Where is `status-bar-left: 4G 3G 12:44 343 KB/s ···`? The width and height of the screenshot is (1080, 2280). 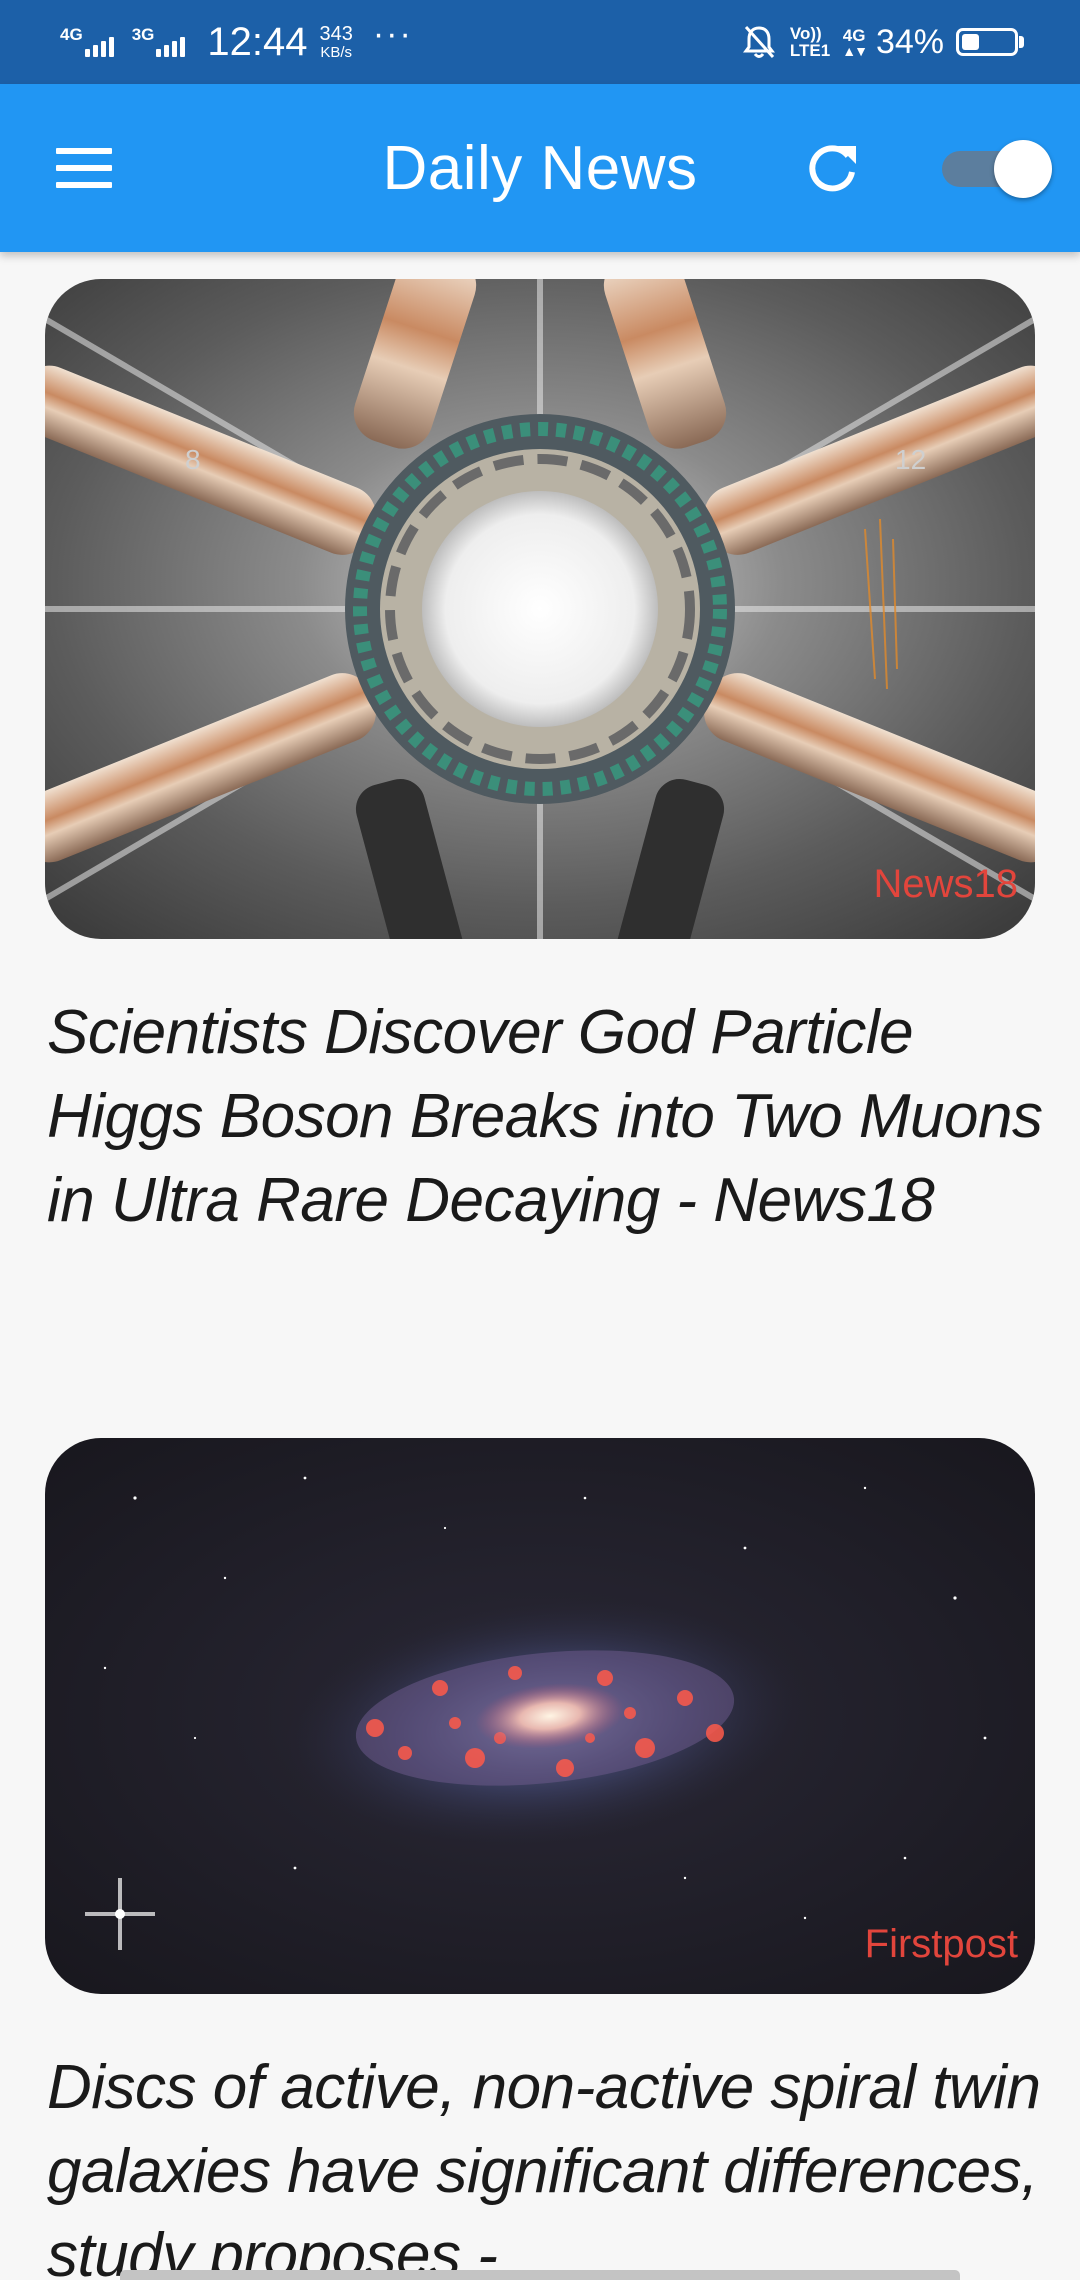
status-bar-left: 4G 3G 12:44 343 KB/s ··· is located at coordinates (401, 40).